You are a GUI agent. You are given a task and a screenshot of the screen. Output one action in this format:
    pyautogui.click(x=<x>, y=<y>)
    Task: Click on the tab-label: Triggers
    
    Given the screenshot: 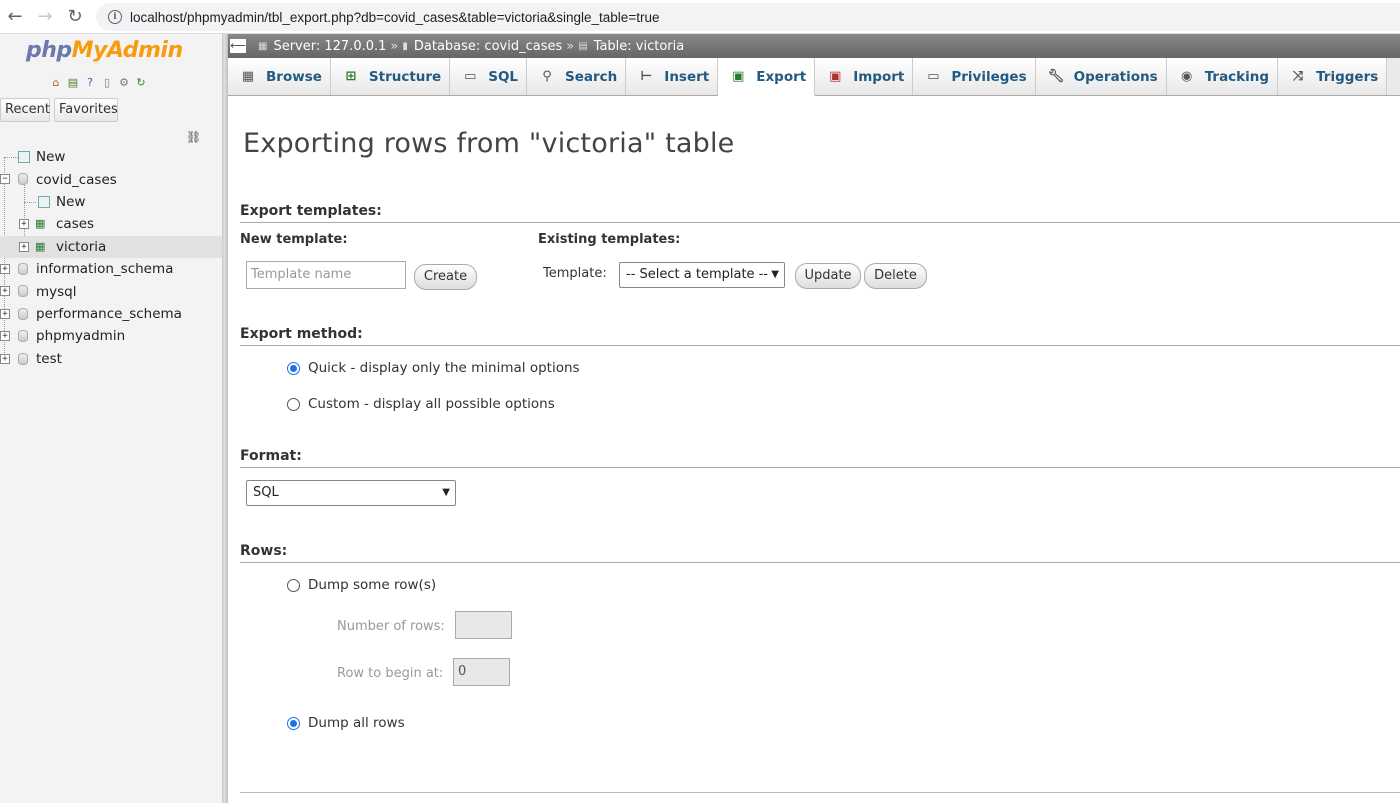 What is the action you would take?
    pyautogui.click(x=1347, y=76)
    